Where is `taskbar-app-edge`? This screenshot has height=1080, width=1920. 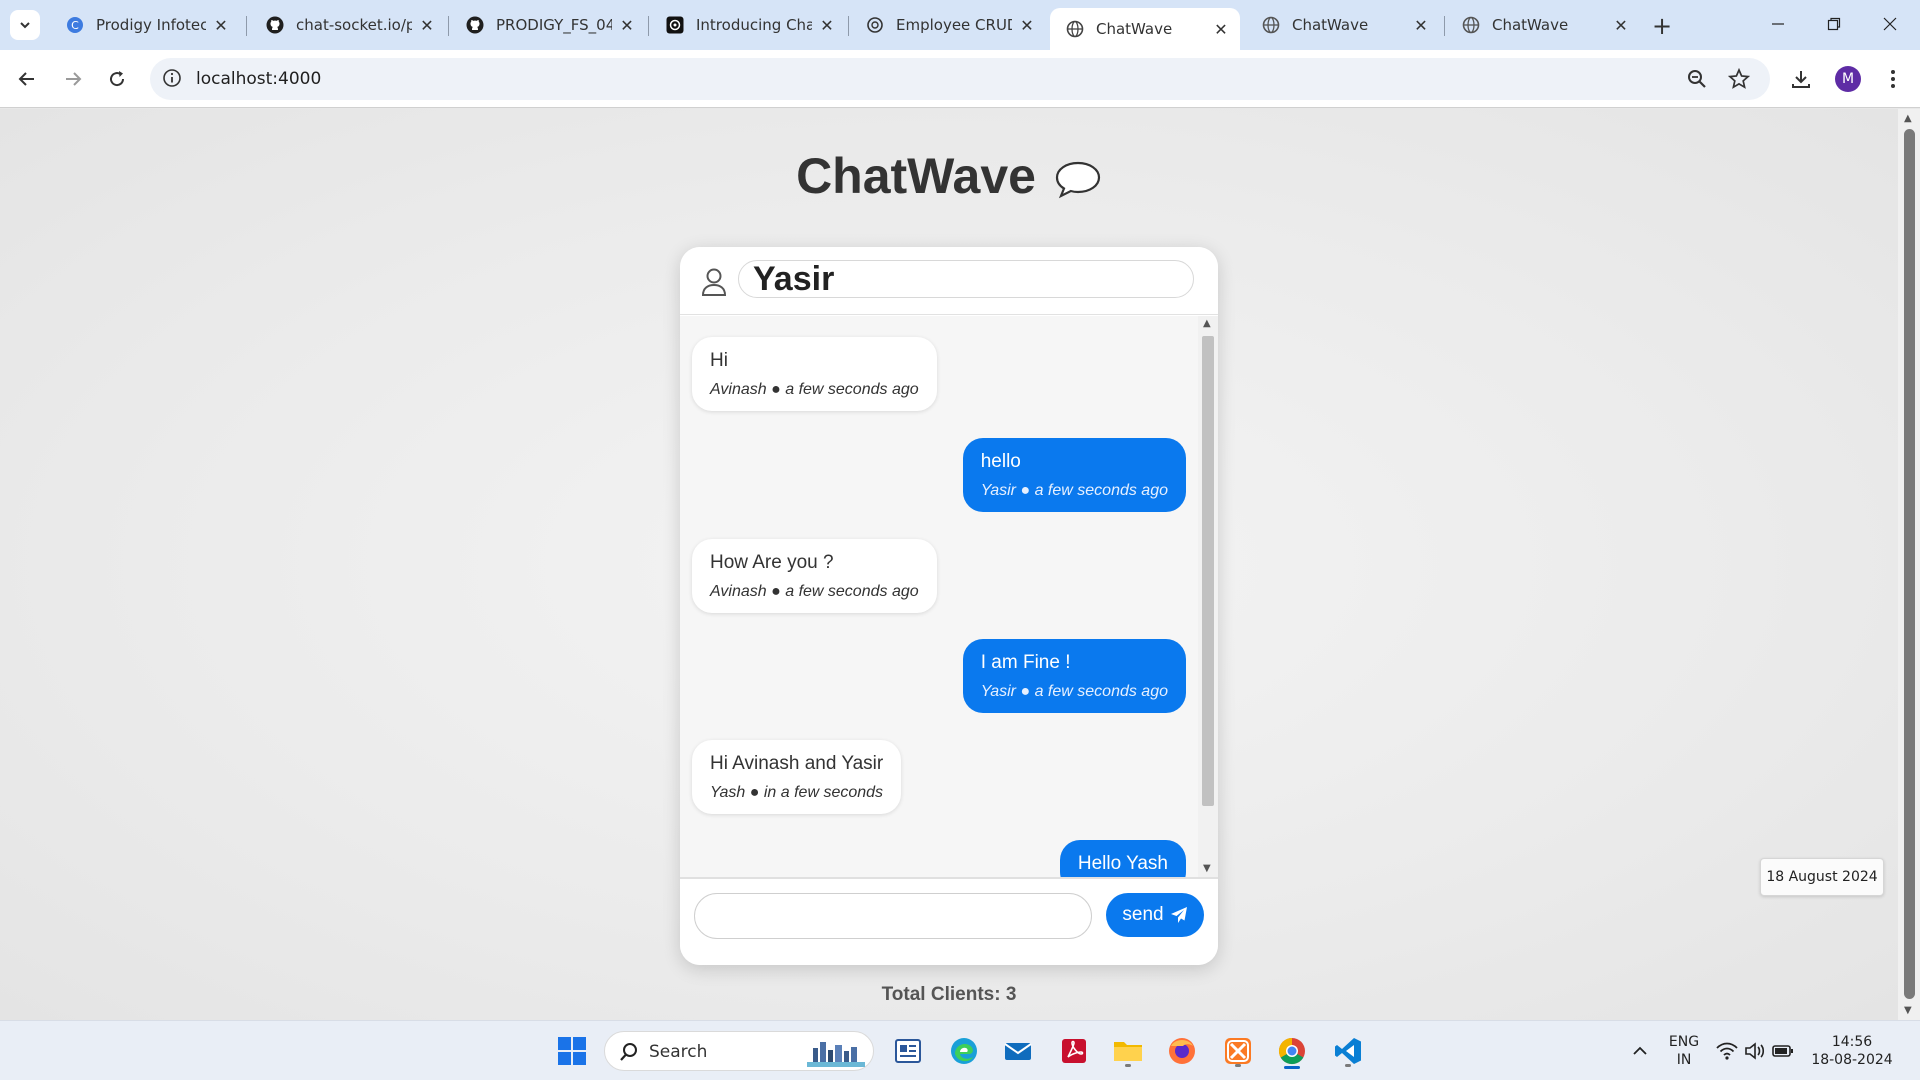
taskbar-app-edge is located at coordinates (964, 1051).